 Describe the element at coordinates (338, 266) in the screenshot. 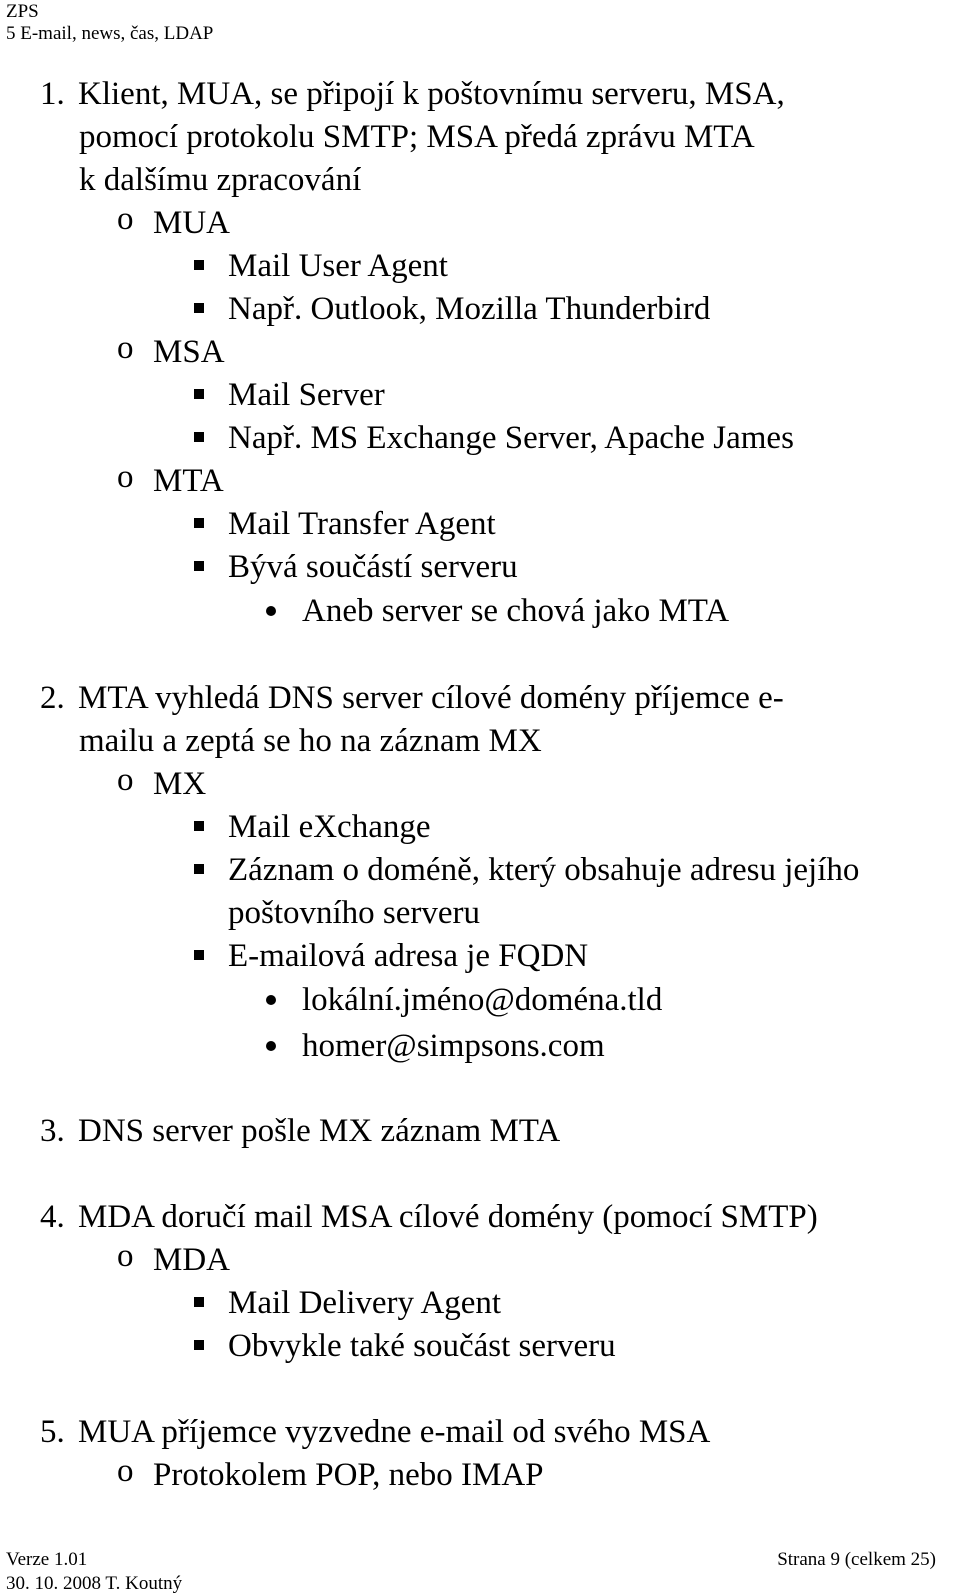

I see `detail-item: Mail User Agent` at that location.